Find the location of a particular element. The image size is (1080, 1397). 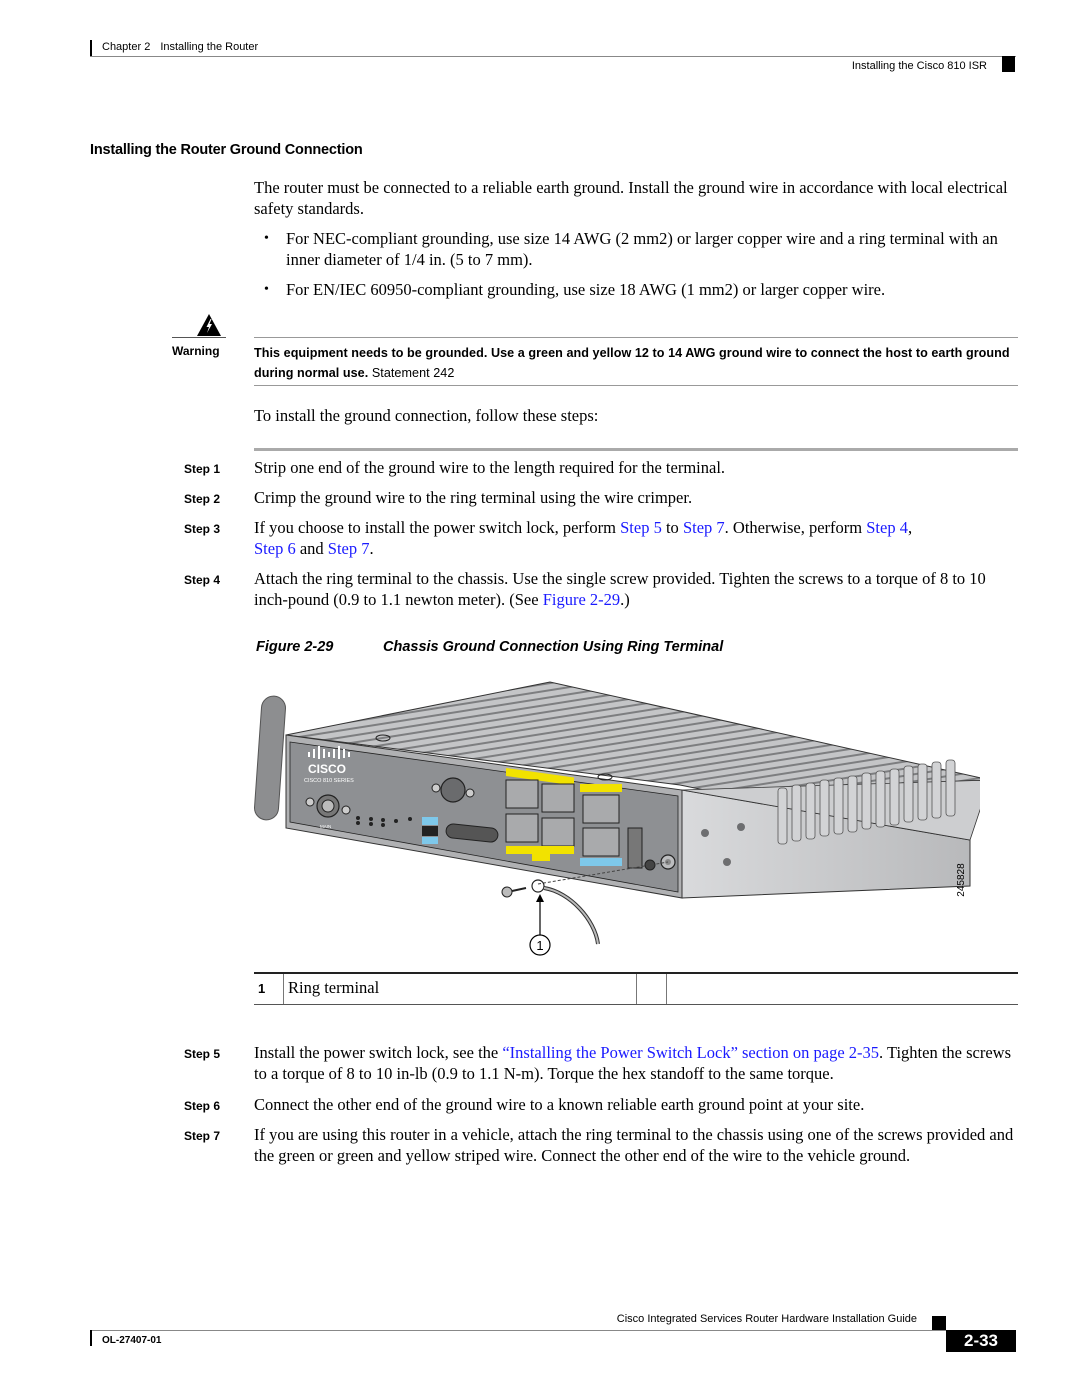

usb-port is located at coordinates (430, 831).